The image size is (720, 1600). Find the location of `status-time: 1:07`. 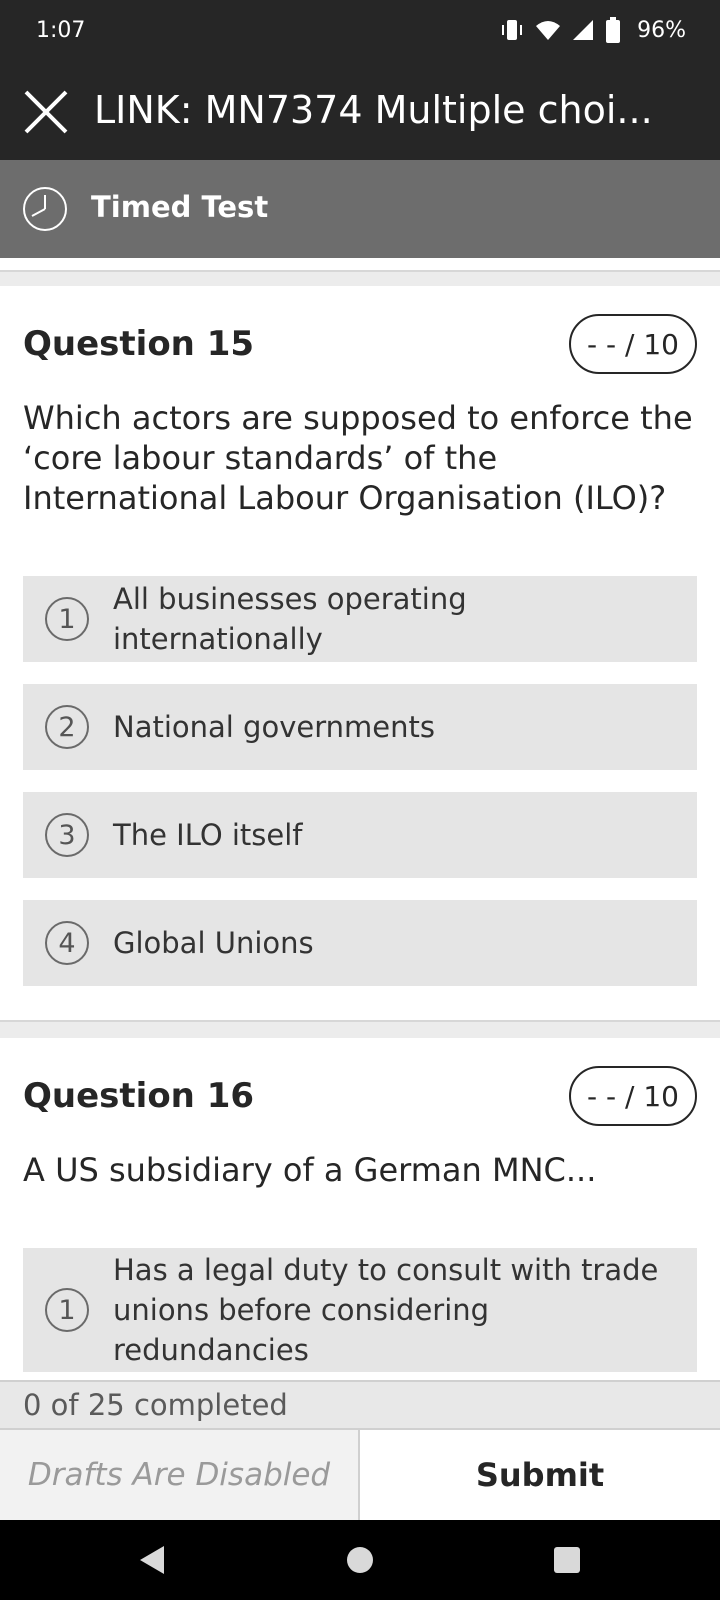

status-time: 1:07 is located at coordinates (61, 30).